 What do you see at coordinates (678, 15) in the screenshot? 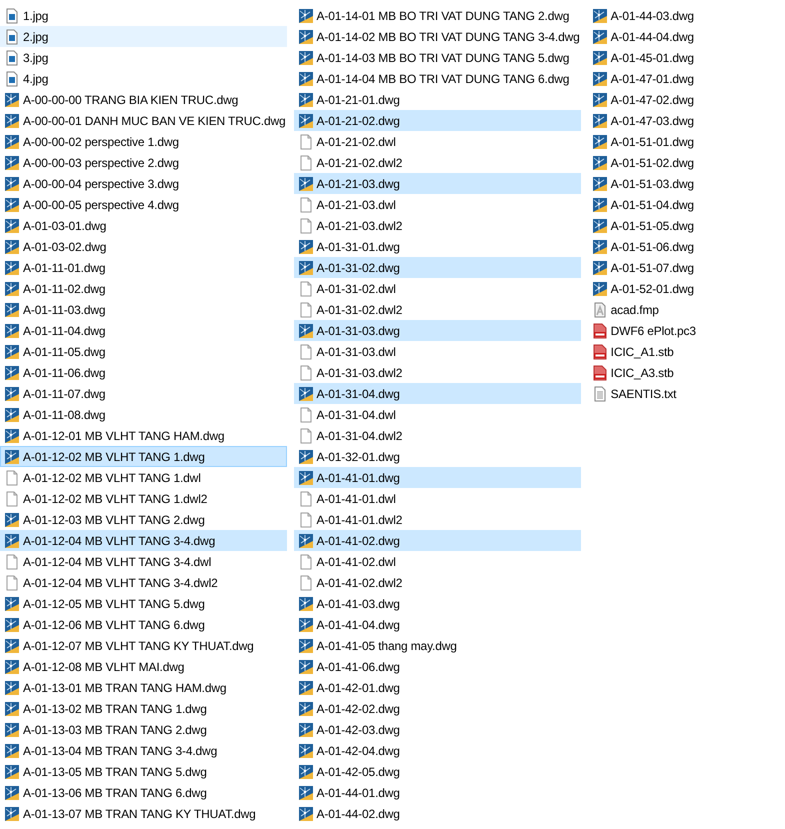
I see `file-item: A-01-44-03.dwg` at bounding box center [678, 15].